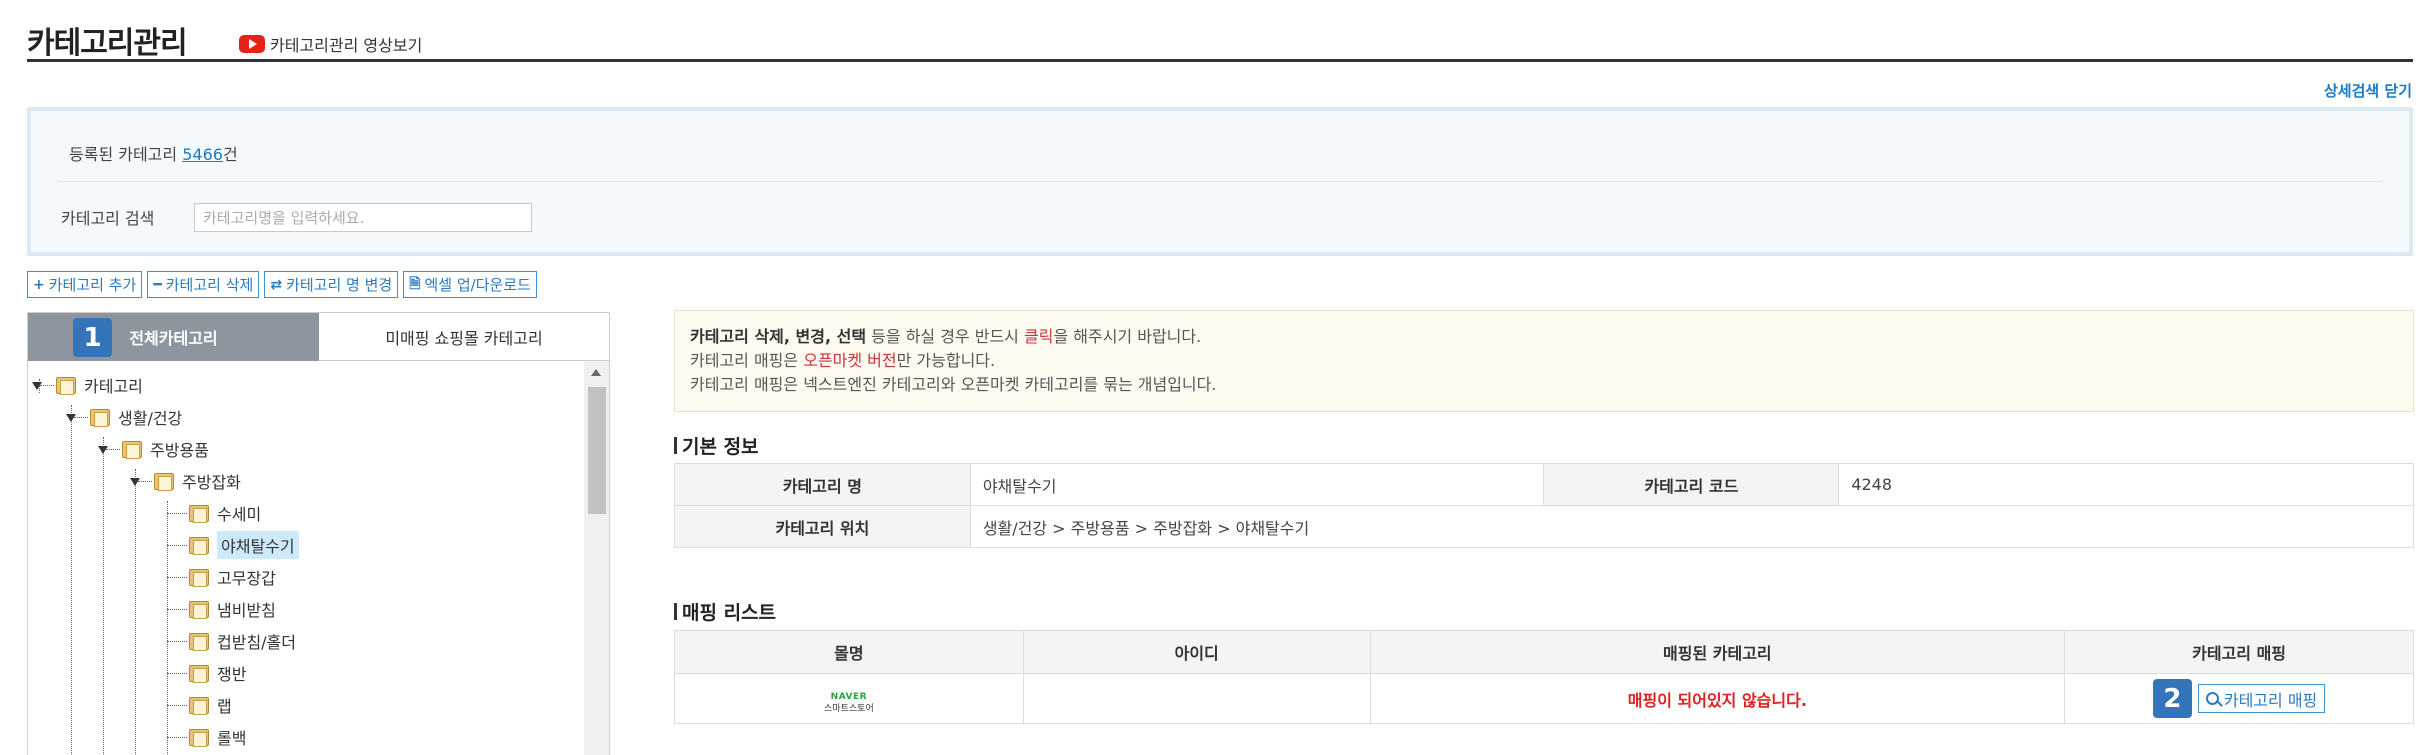 This screenshot has height=755, width=2430. I want to click on mapped-category-cell: 매핑이 되어있지 않습니다., so click(1717, 698).